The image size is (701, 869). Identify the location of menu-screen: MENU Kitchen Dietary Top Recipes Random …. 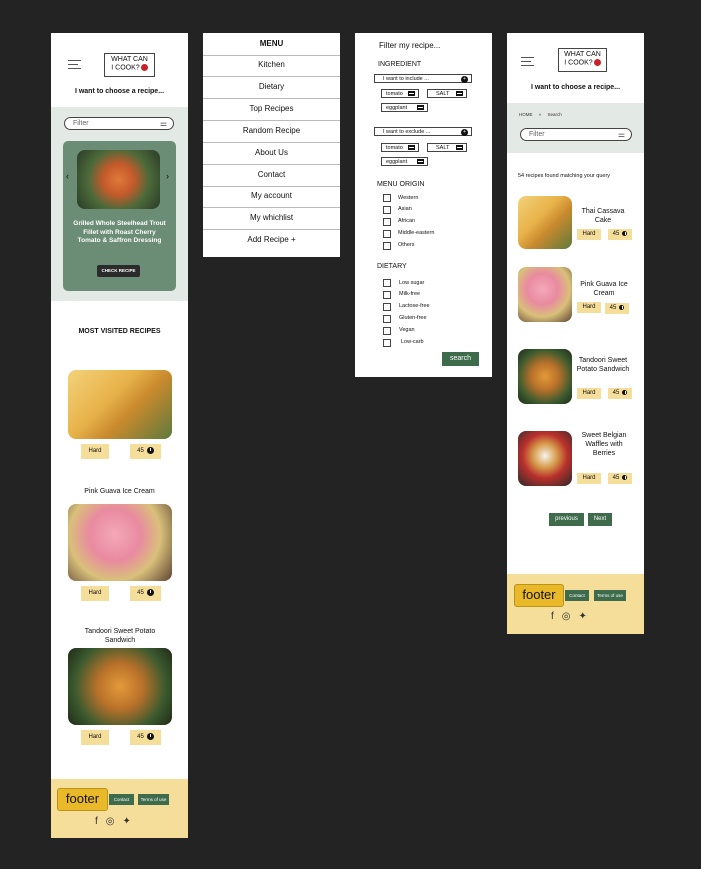
(271, 145).